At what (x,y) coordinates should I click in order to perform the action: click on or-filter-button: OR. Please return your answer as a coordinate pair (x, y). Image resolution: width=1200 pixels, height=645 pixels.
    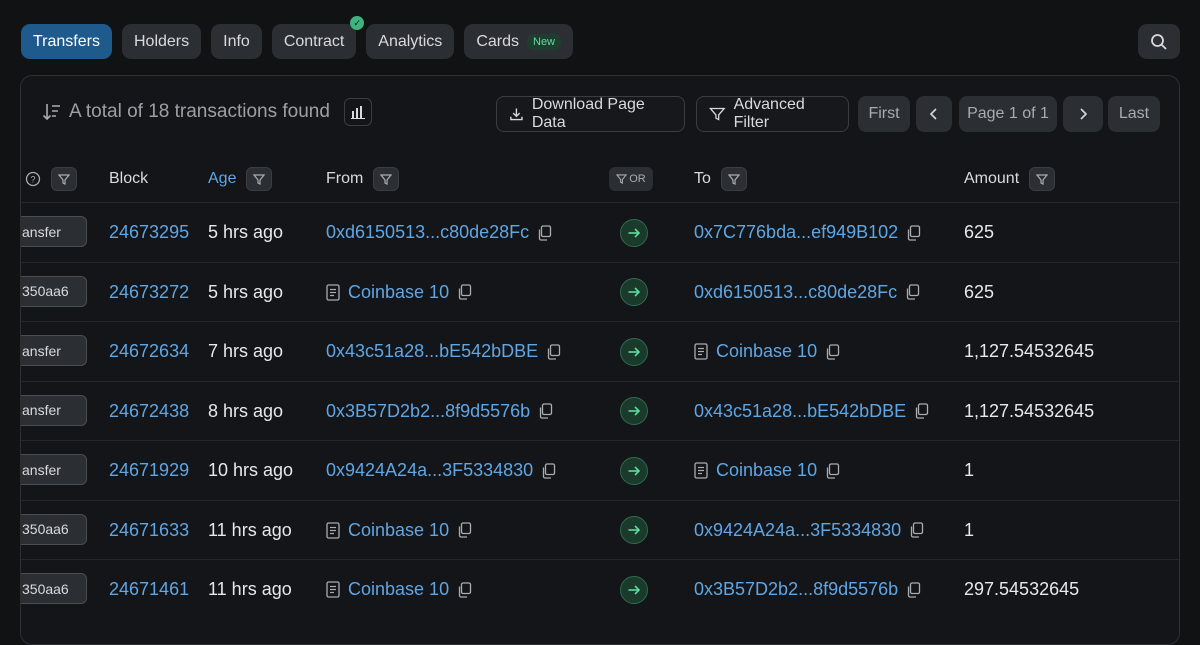
    Looking at the image, I should click on (631, 179).